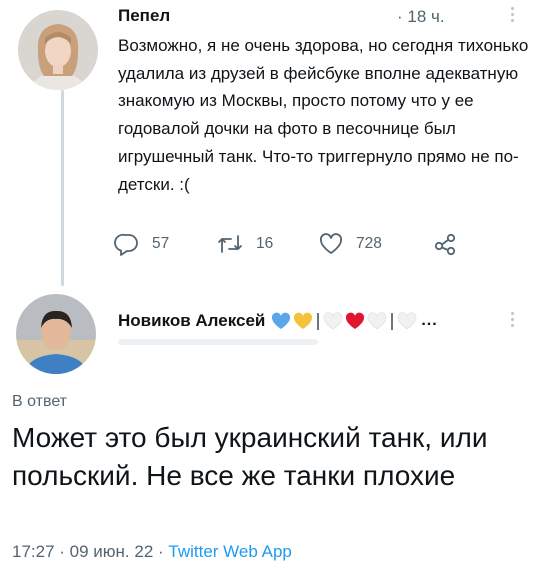 The height and width of the screenshot is (574, 549). I want to click on avatar-novikov, so click(56, 334).